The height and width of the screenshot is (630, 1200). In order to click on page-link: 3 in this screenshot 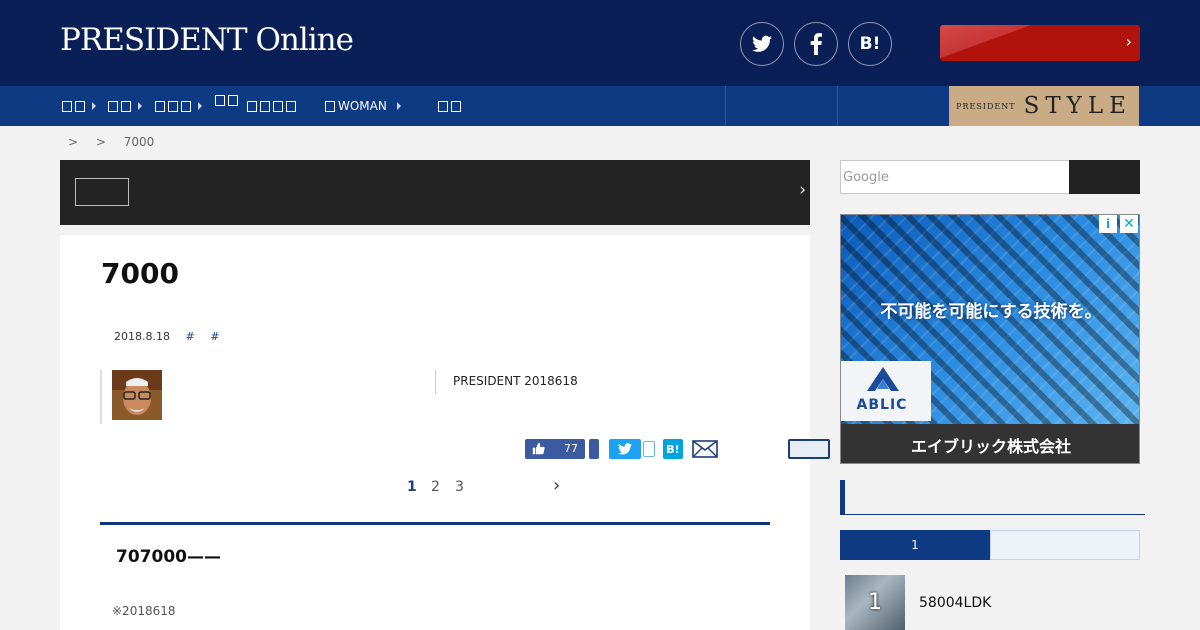, I will do `click(459, 487)`.